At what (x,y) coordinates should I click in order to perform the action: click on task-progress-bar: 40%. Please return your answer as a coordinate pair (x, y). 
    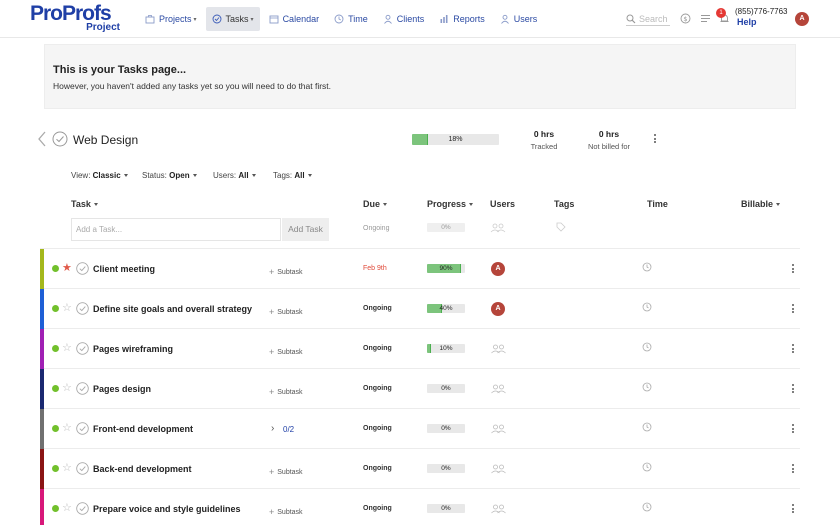
    Looking at the image, I should click on (446, 308).